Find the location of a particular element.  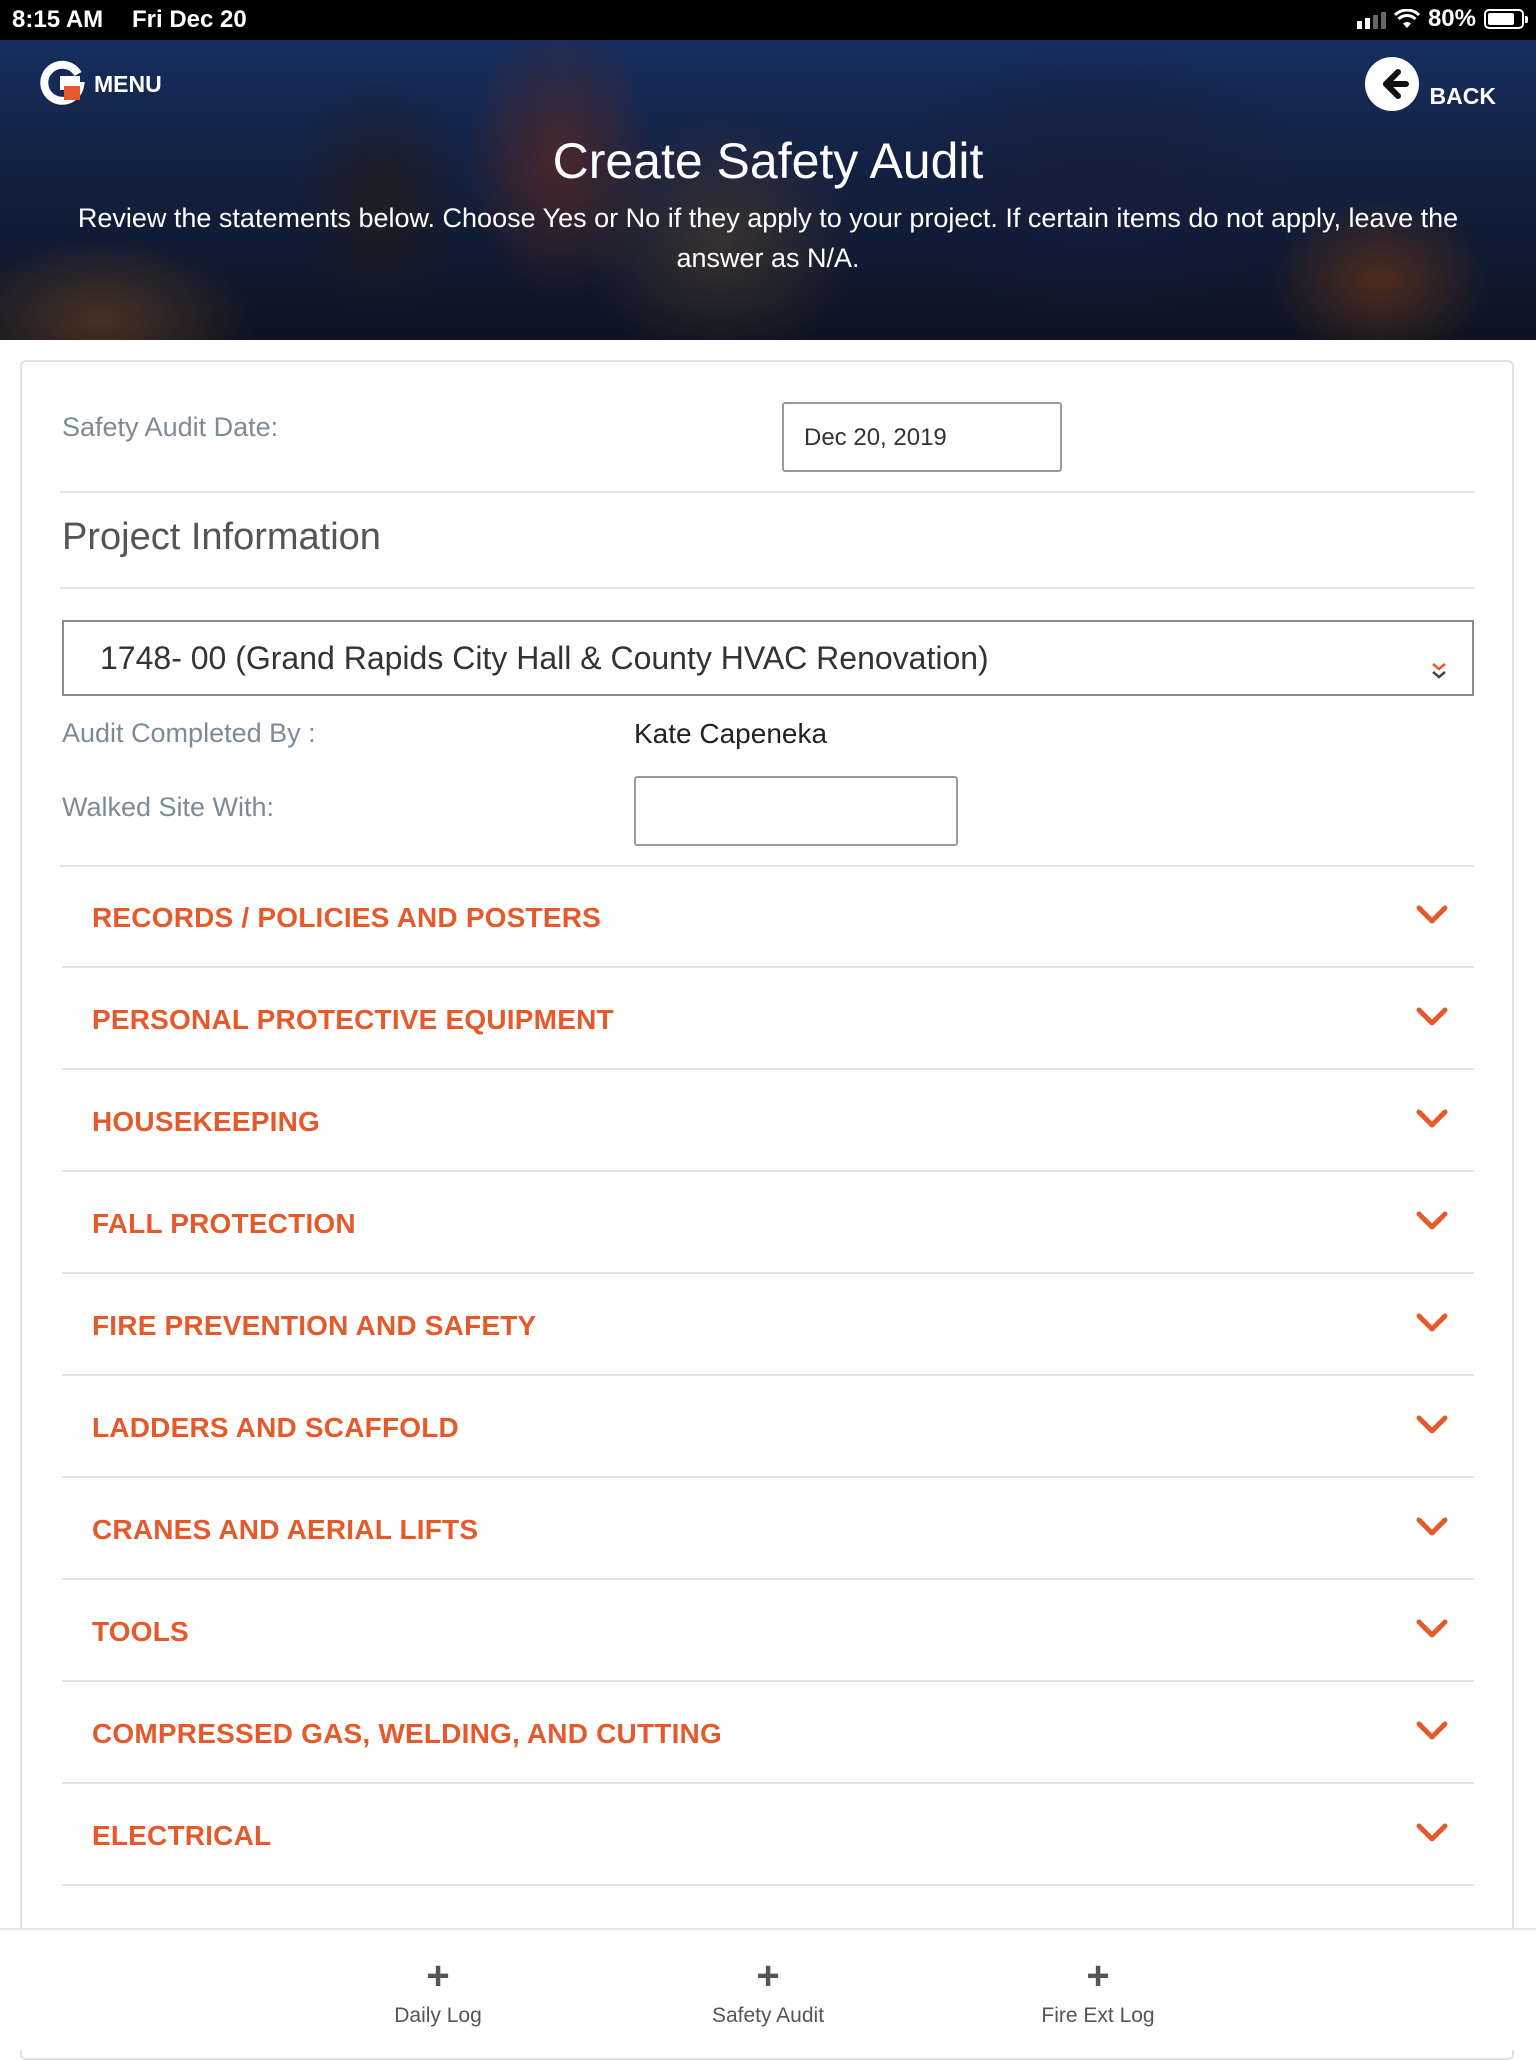

status-time: 8:15 AM is located at coordinates (58, 19).